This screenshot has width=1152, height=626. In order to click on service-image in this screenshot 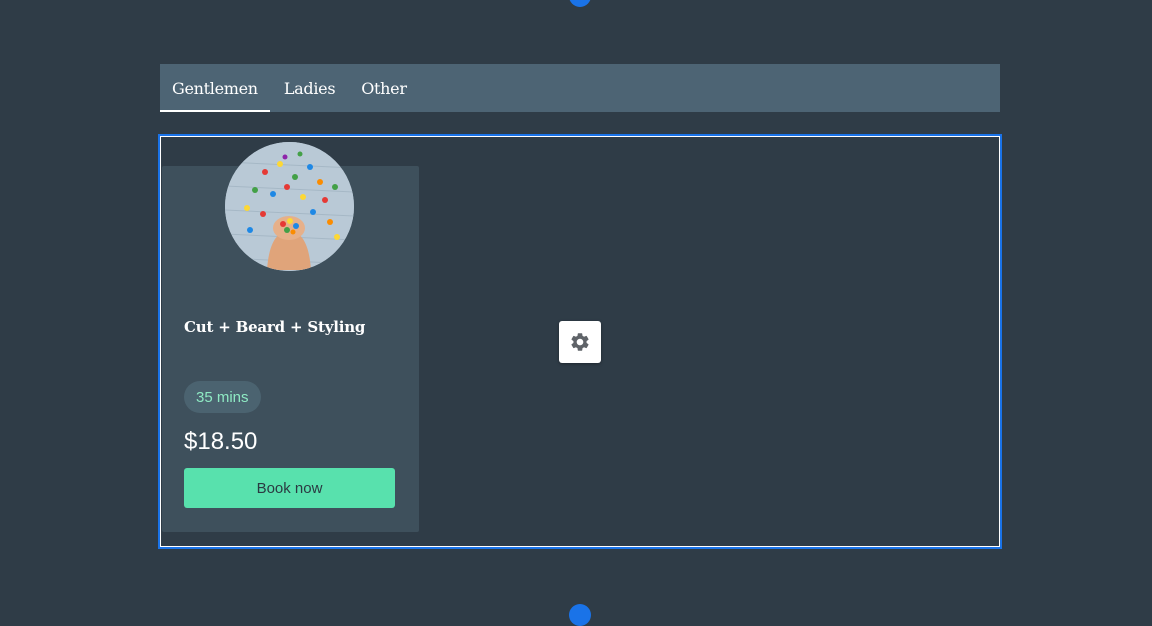, I will do `click(289, 206)`.